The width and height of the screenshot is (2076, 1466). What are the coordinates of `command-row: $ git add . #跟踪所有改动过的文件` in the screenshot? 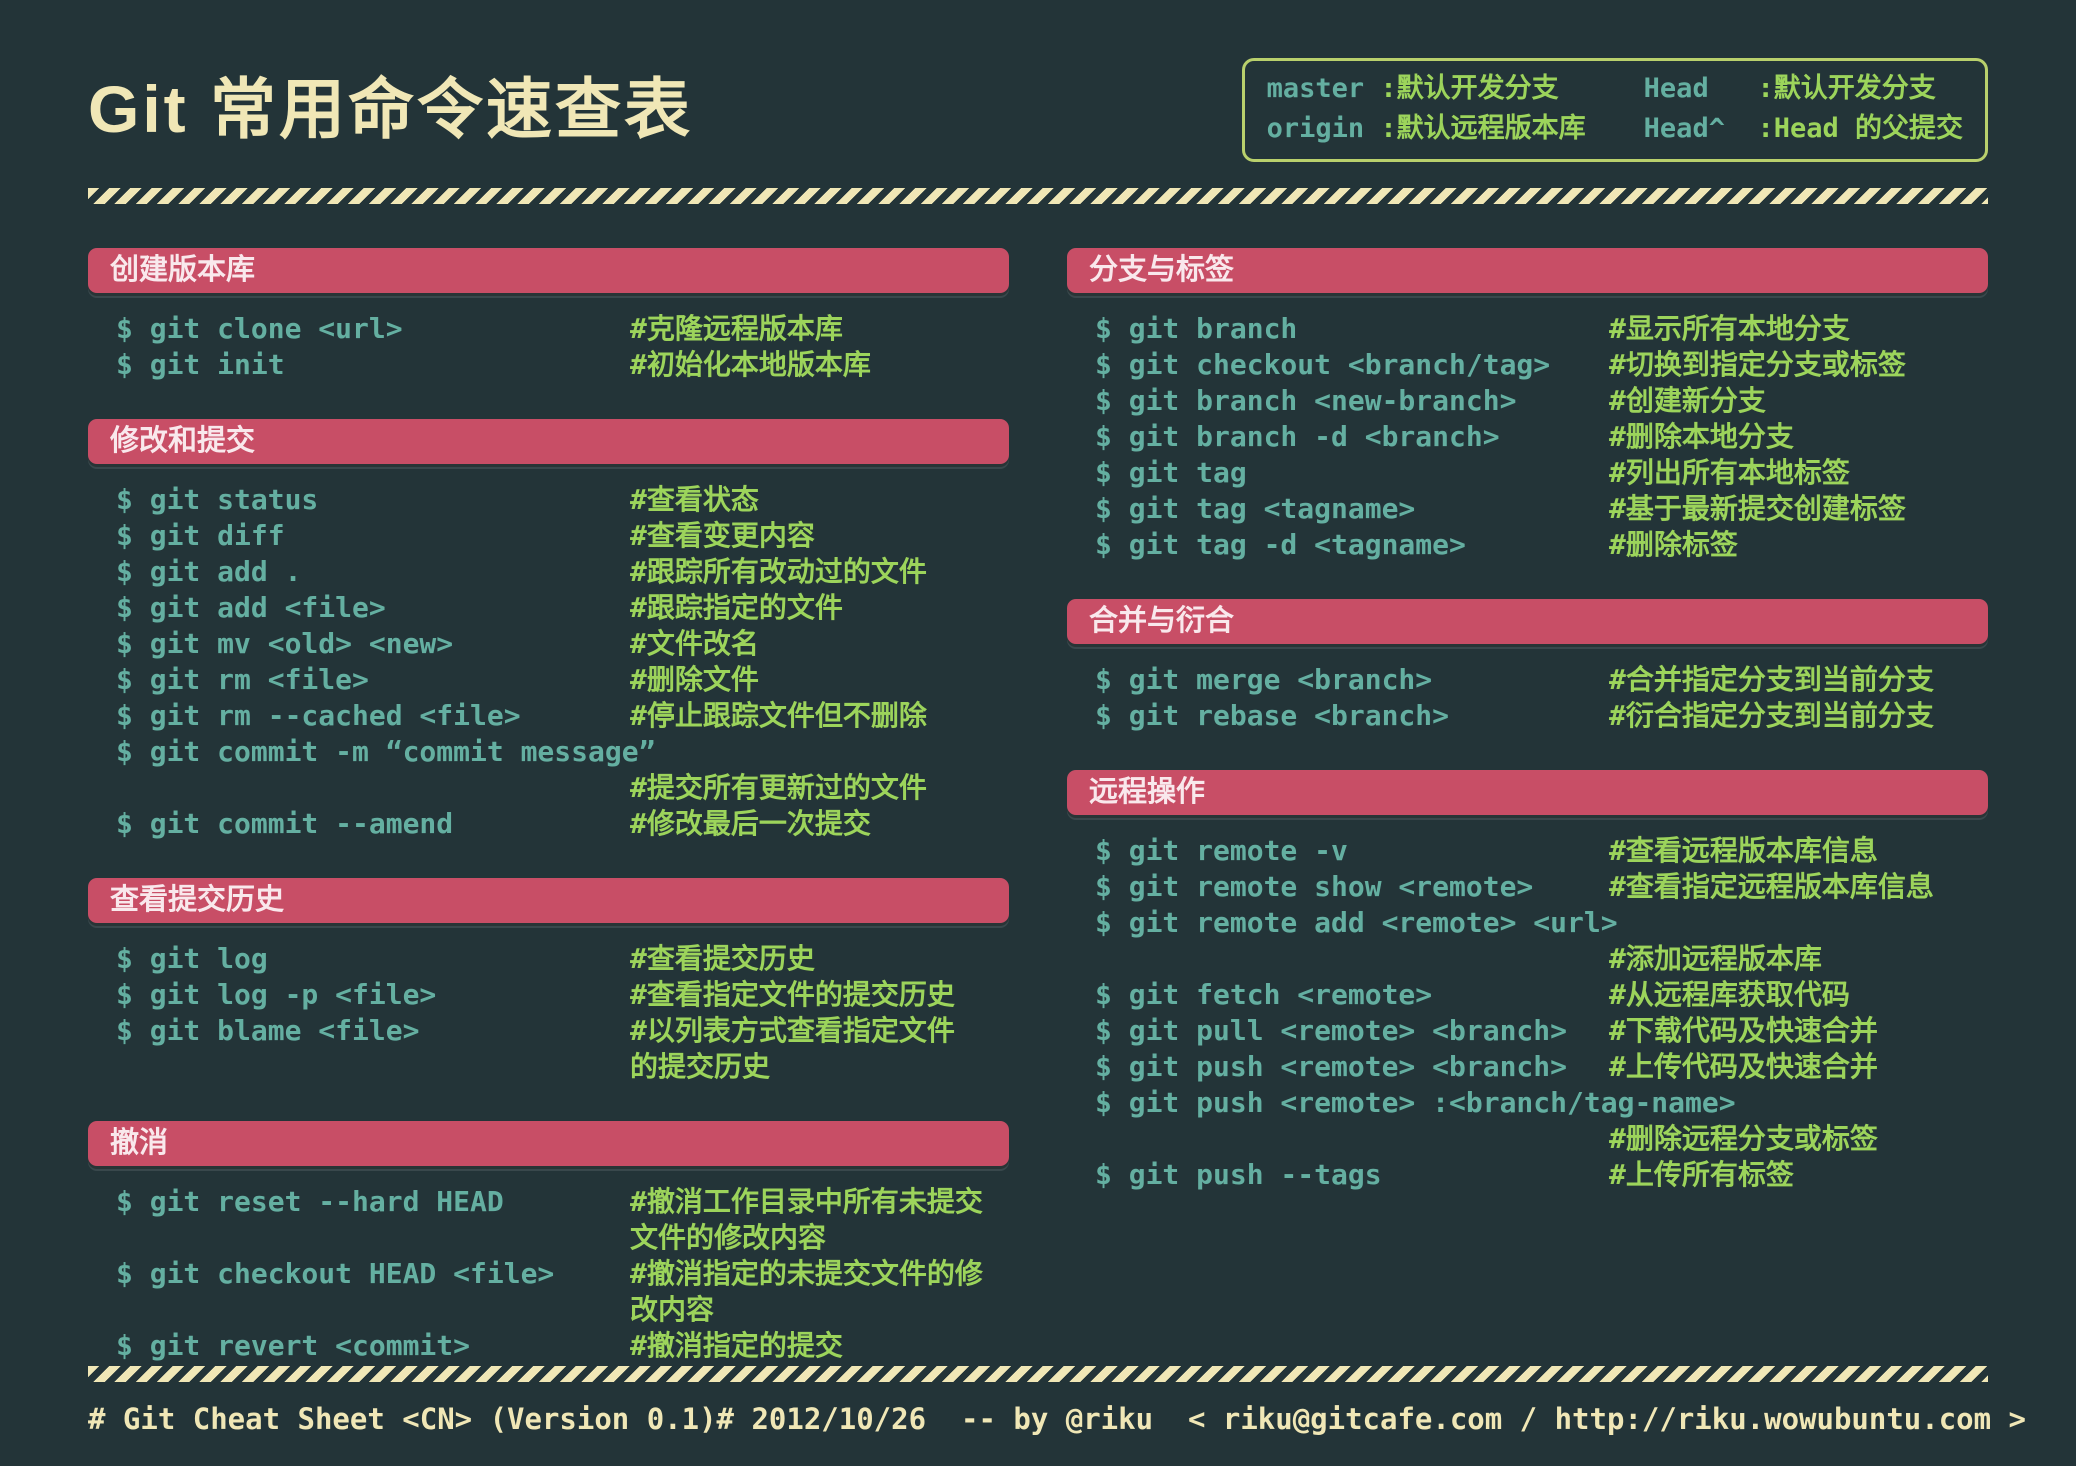 It's located at (548, 572).